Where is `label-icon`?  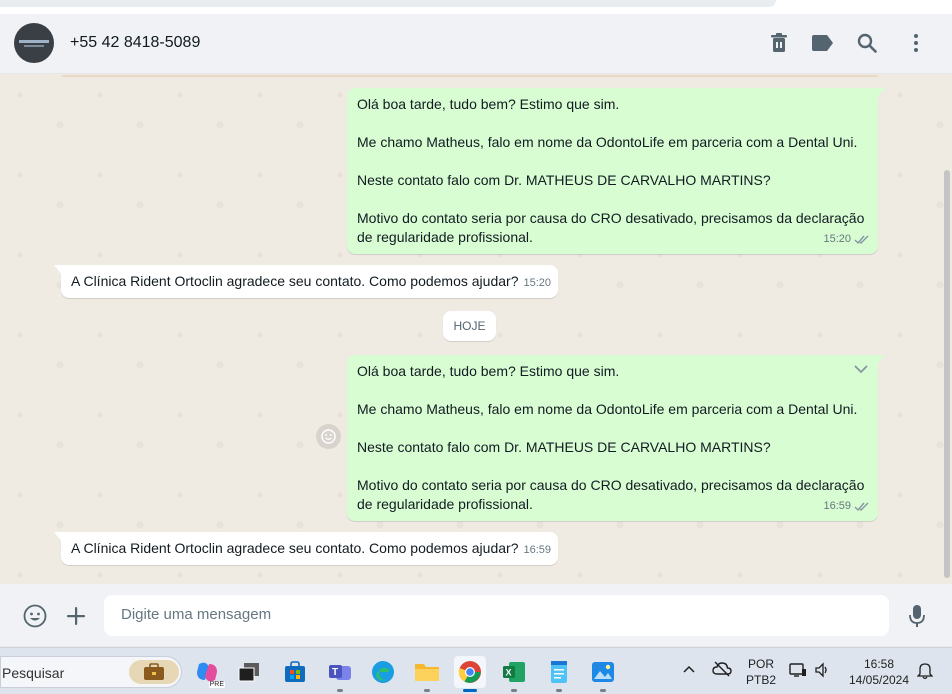
label-icon is located at coordinates (823, 43).